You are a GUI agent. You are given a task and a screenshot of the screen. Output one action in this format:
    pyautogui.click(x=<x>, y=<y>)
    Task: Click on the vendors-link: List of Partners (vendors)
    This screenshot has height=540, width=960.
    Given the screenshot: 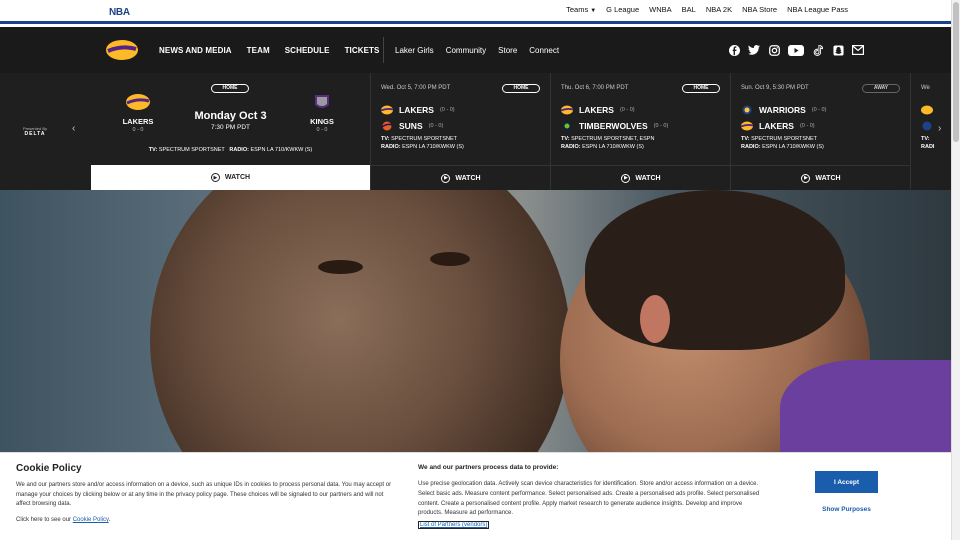 What is the action you would take?
    pyautogui.click(x=454, y=525)
    